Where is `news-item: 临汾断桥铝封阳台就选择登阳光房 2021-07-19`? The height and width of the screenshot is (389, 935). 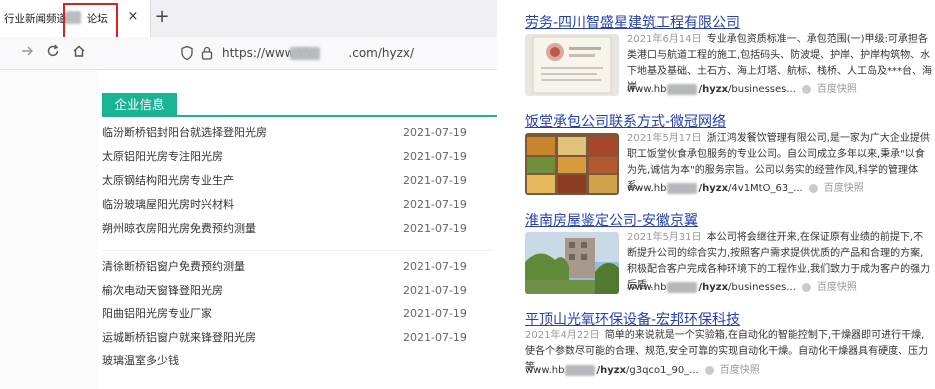 news-item: 临汾断桥铝封阳台就选择登阳光房 2021-07-19 is located at coordinates (297, 133).